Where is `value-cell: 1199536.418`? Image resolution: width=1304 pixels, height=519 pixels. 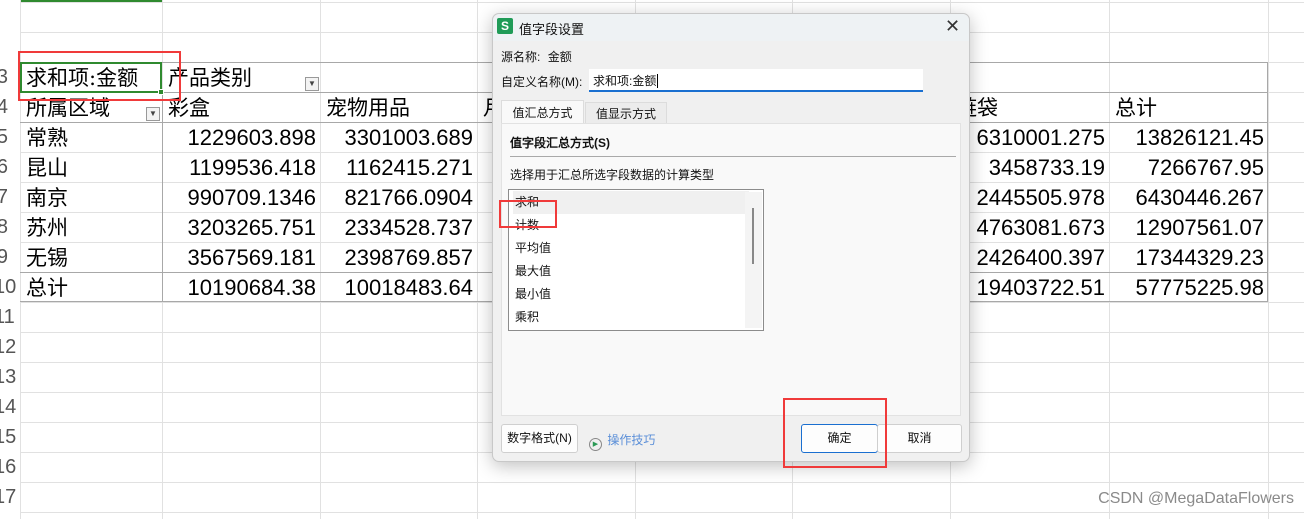
value-cell: 1199536.418 is located at coordinates (241, 167).